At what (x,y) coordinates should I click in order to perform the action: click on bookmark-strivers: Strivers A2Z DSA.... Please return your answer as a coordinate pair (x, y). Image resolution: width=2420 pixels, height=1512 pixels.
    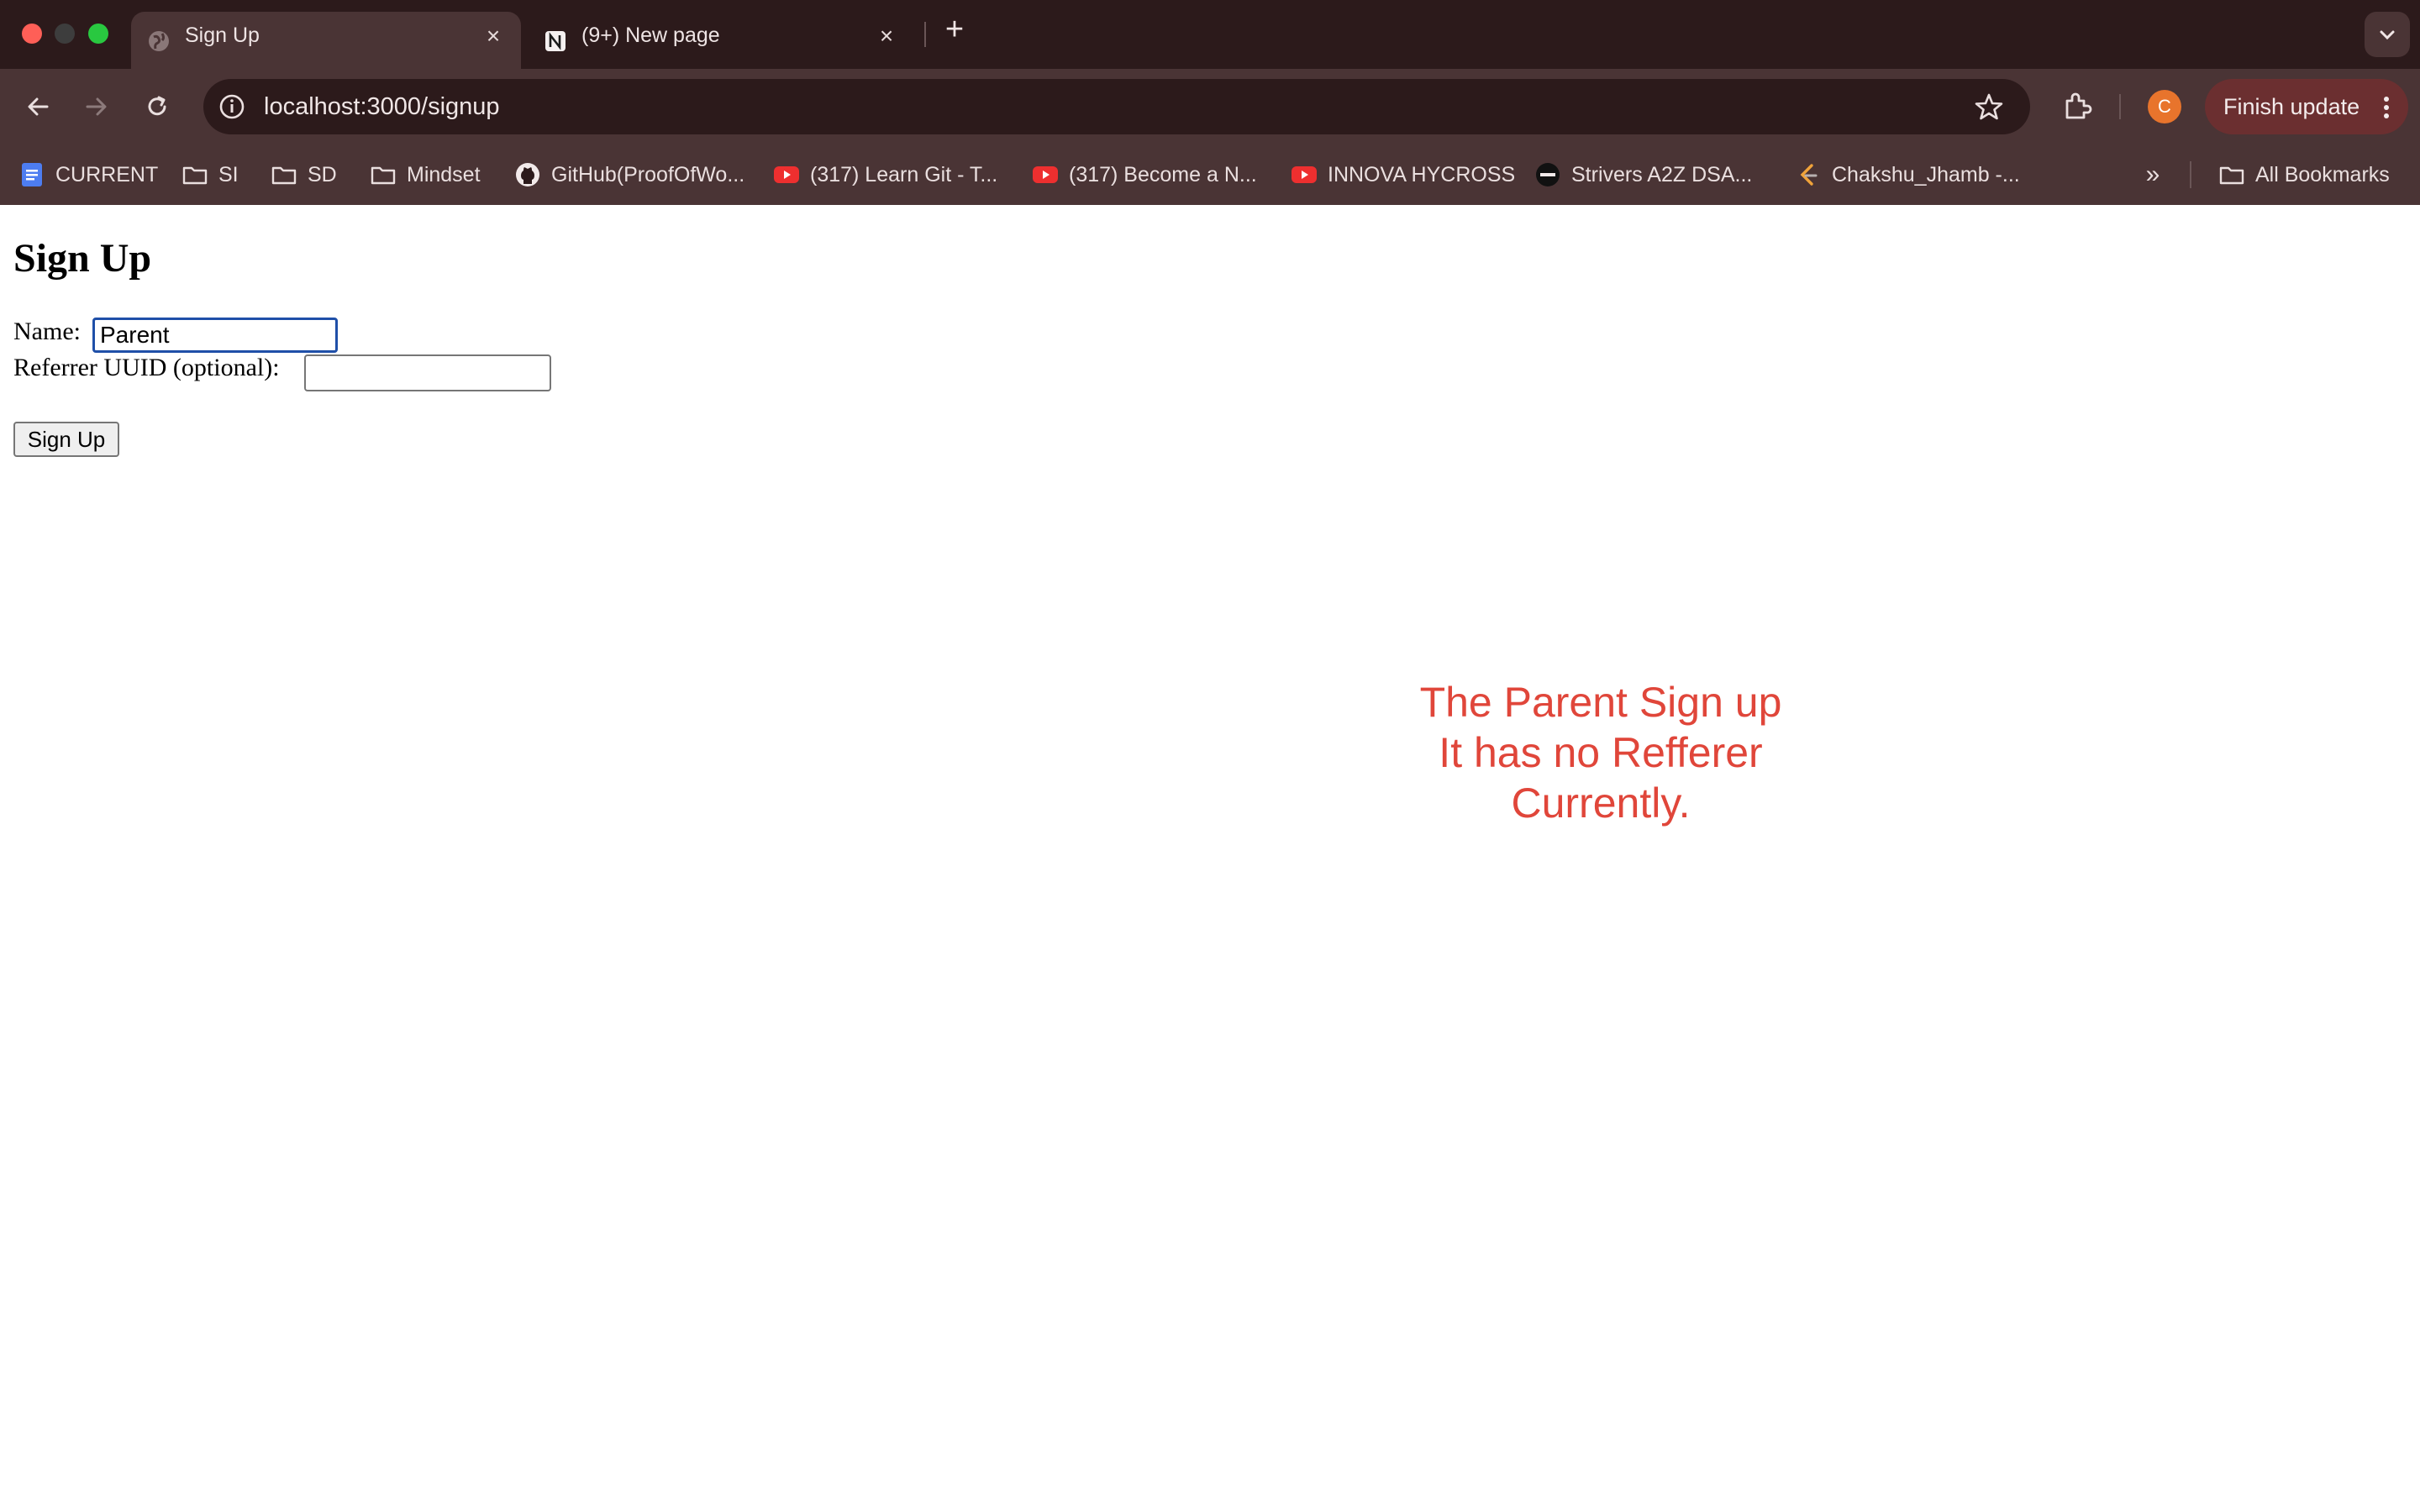
    Looking at the image, I should click on (1643, 174).